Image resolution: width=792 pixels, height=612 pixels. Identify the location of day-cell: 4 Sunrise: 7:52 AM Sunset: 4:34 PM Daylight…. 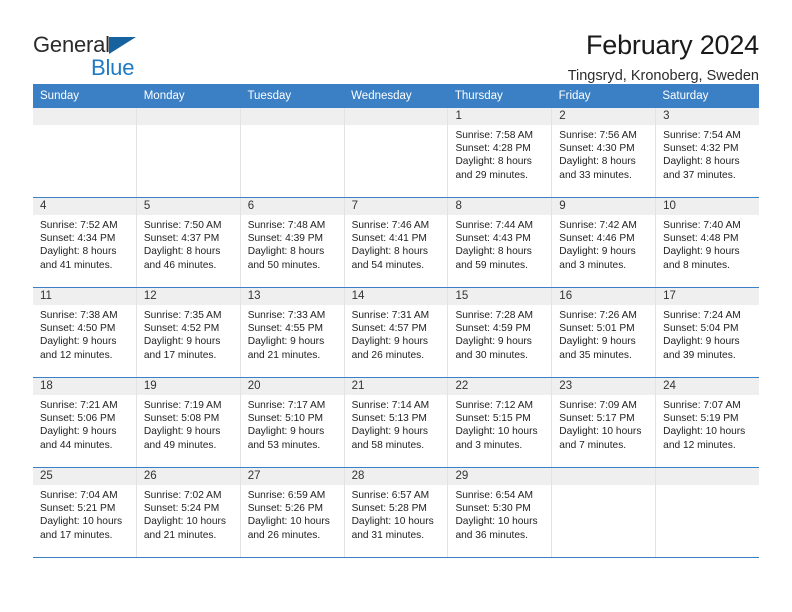
(85, 242).